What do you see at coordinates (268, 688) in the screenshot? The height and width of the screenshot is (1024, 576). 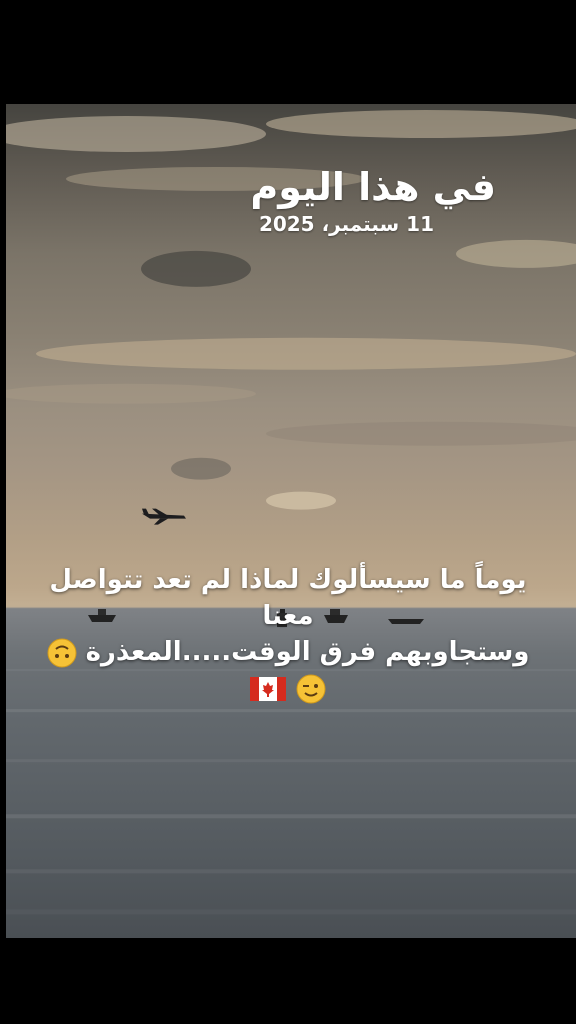 I see `canada-flag-icon` at bounding box center [268, 688].